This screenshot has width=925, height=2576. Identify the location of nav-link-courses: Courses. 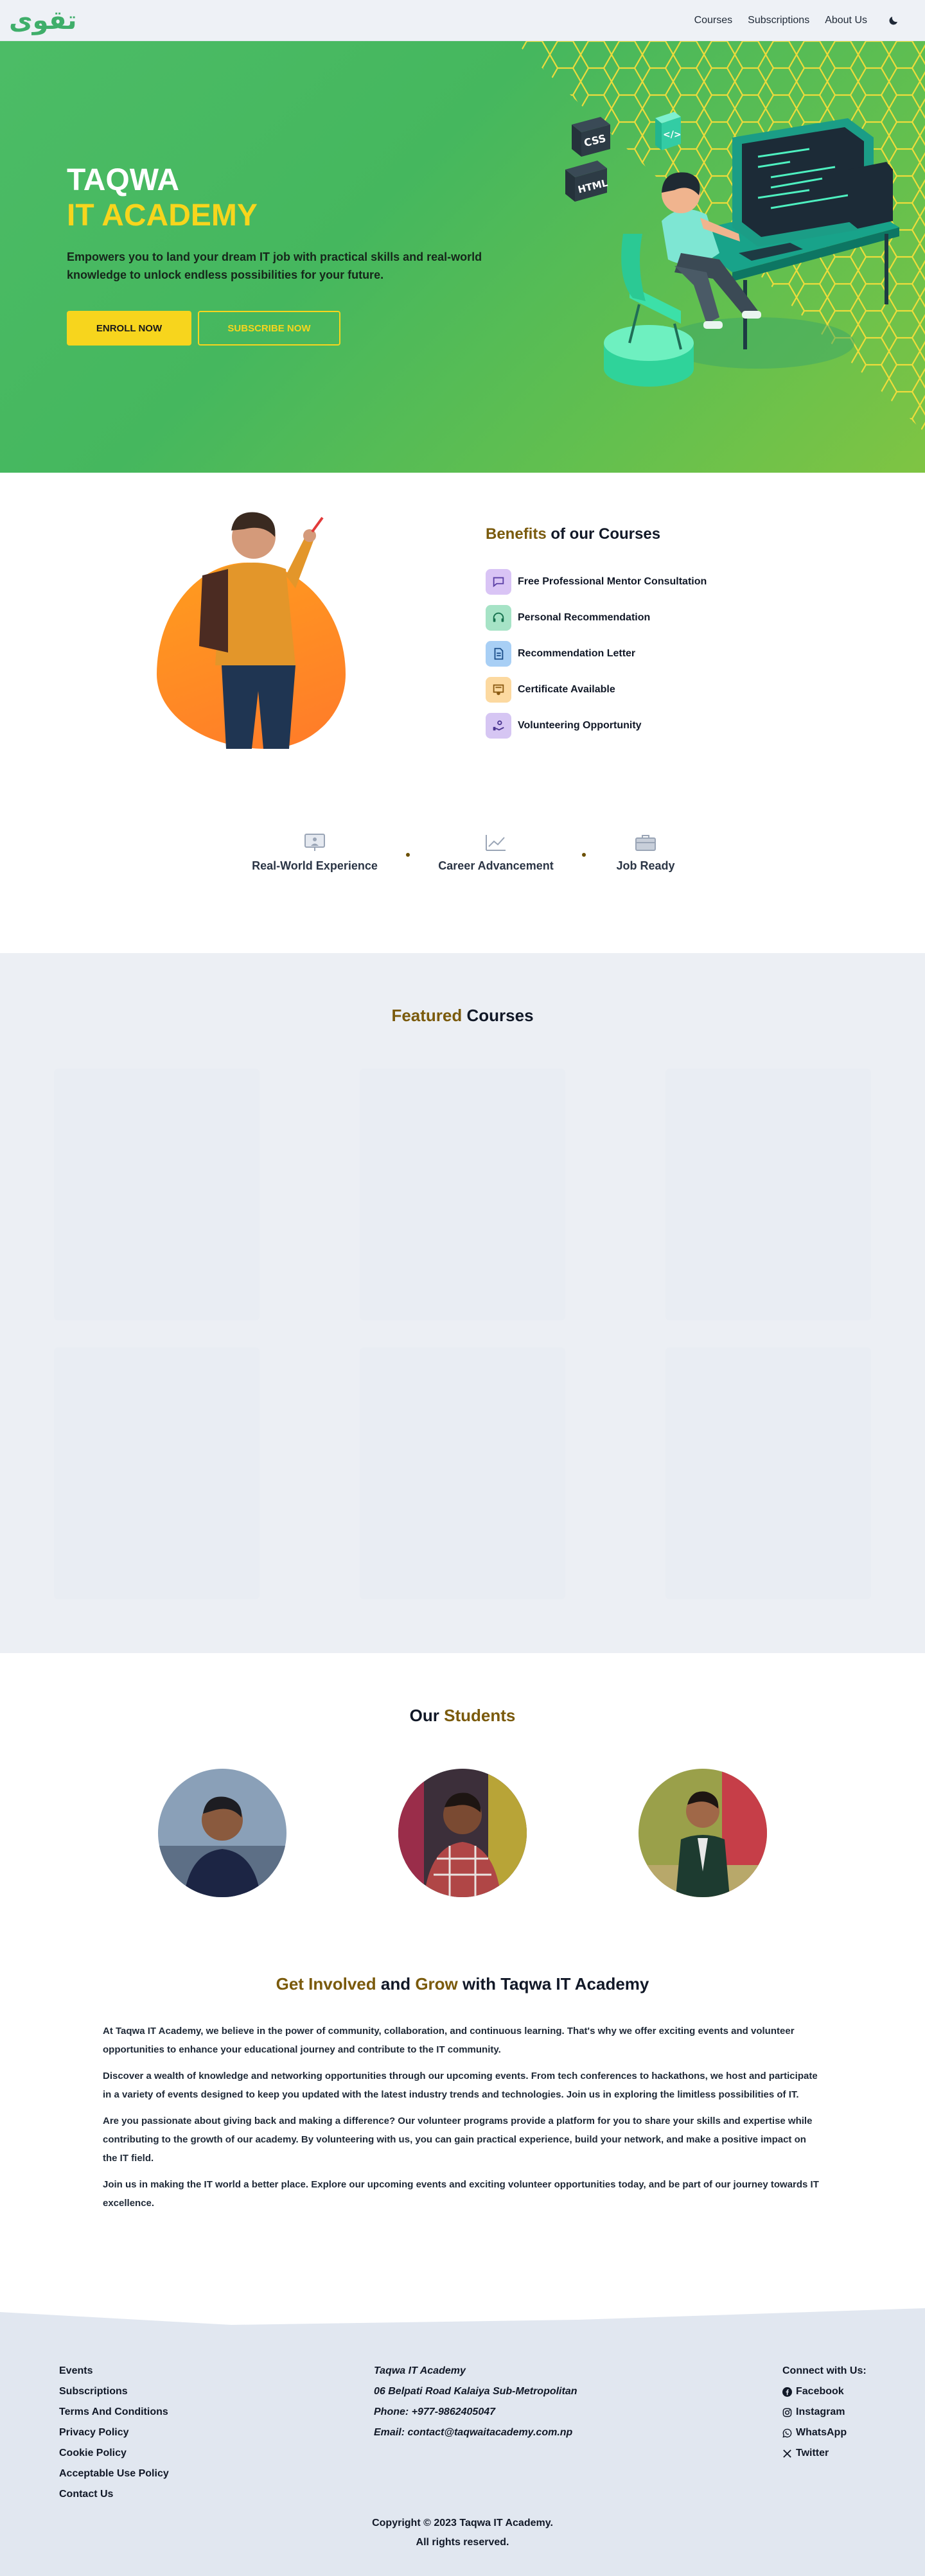
(714, 20).